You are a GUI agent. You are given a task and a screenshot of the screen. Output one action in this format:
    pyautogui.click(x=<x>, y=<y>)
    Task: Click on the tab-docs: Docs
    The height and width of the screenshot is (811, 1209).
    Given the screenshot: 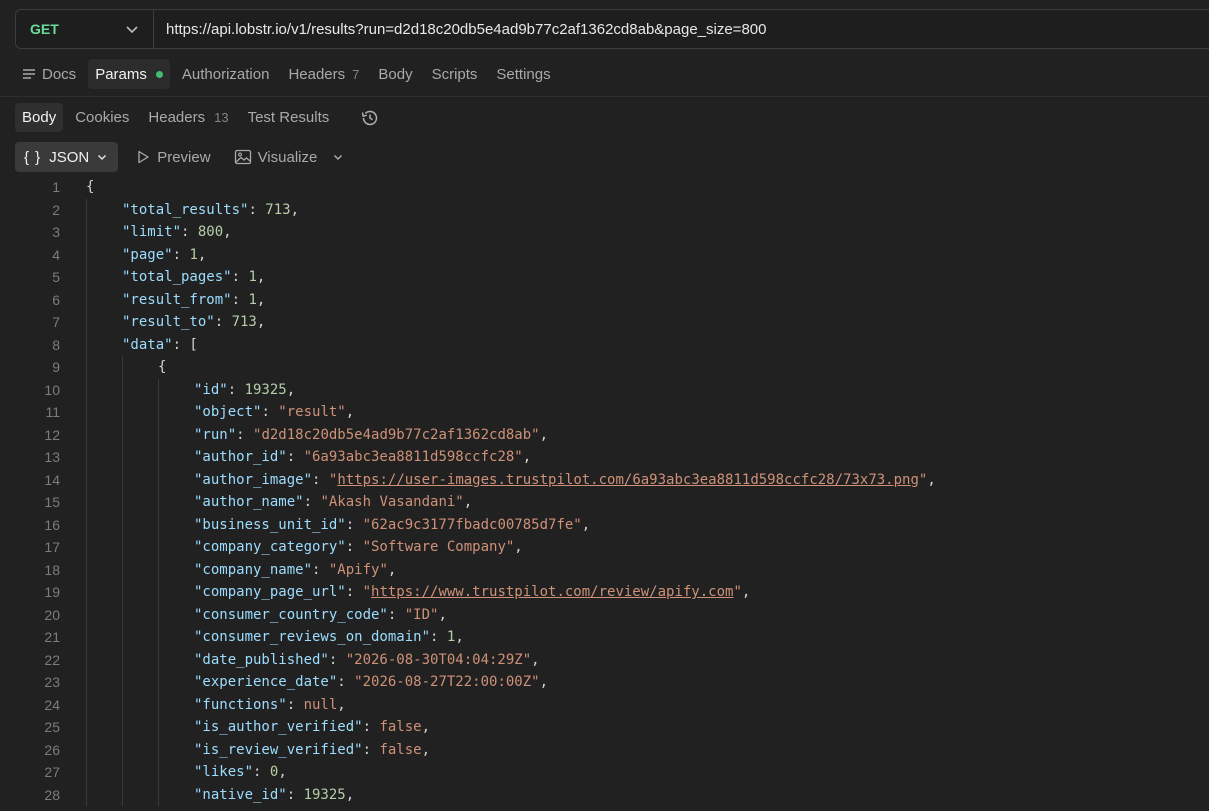 What is the action you would take?
    pyautogui.click(x=49, y=74)
    